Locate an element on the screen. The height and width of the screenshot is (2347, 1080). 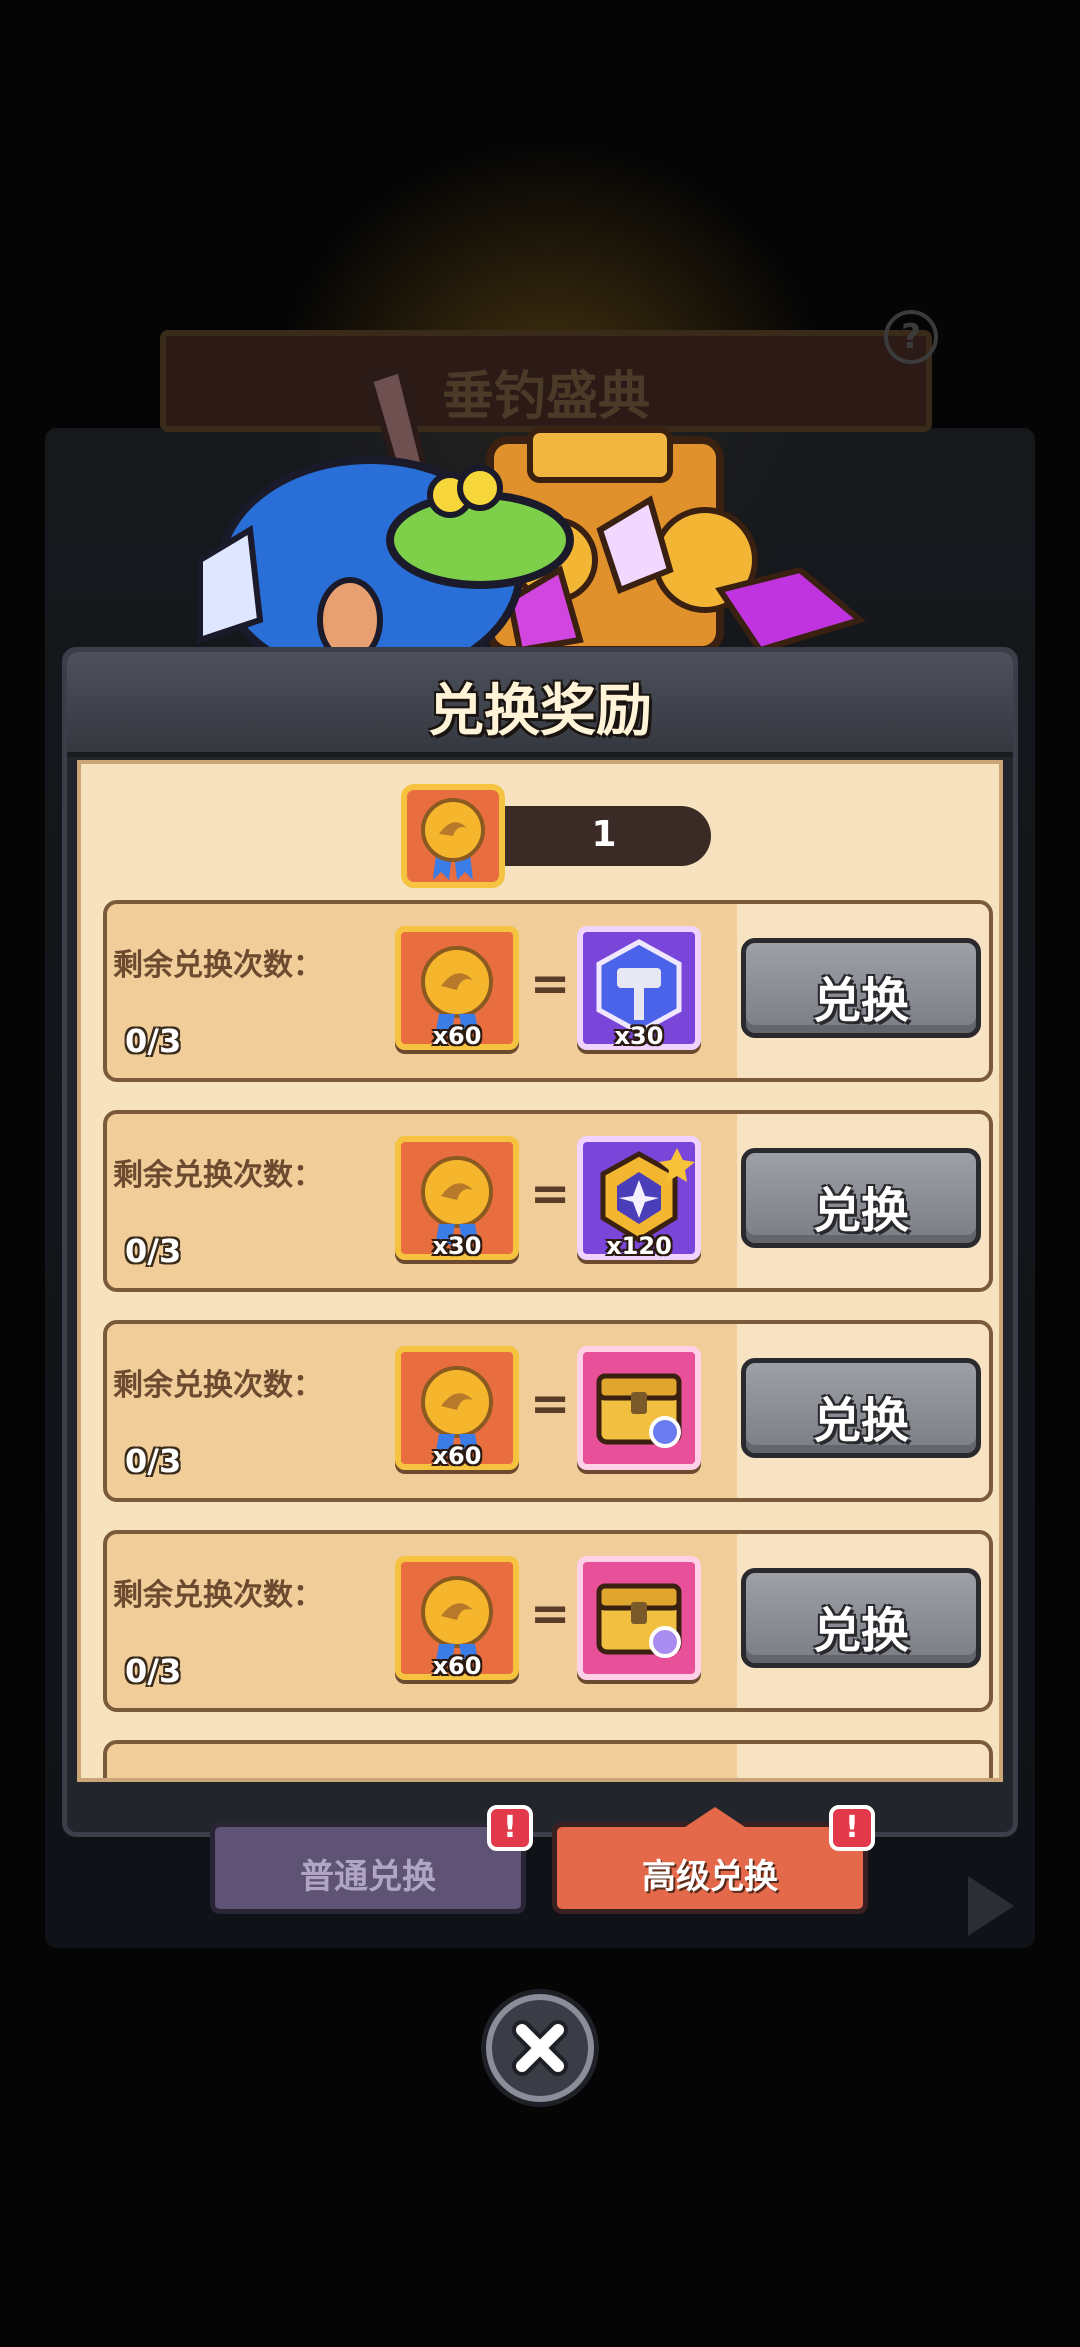
cost-item: x30 is located at coordinates (457, 1198).